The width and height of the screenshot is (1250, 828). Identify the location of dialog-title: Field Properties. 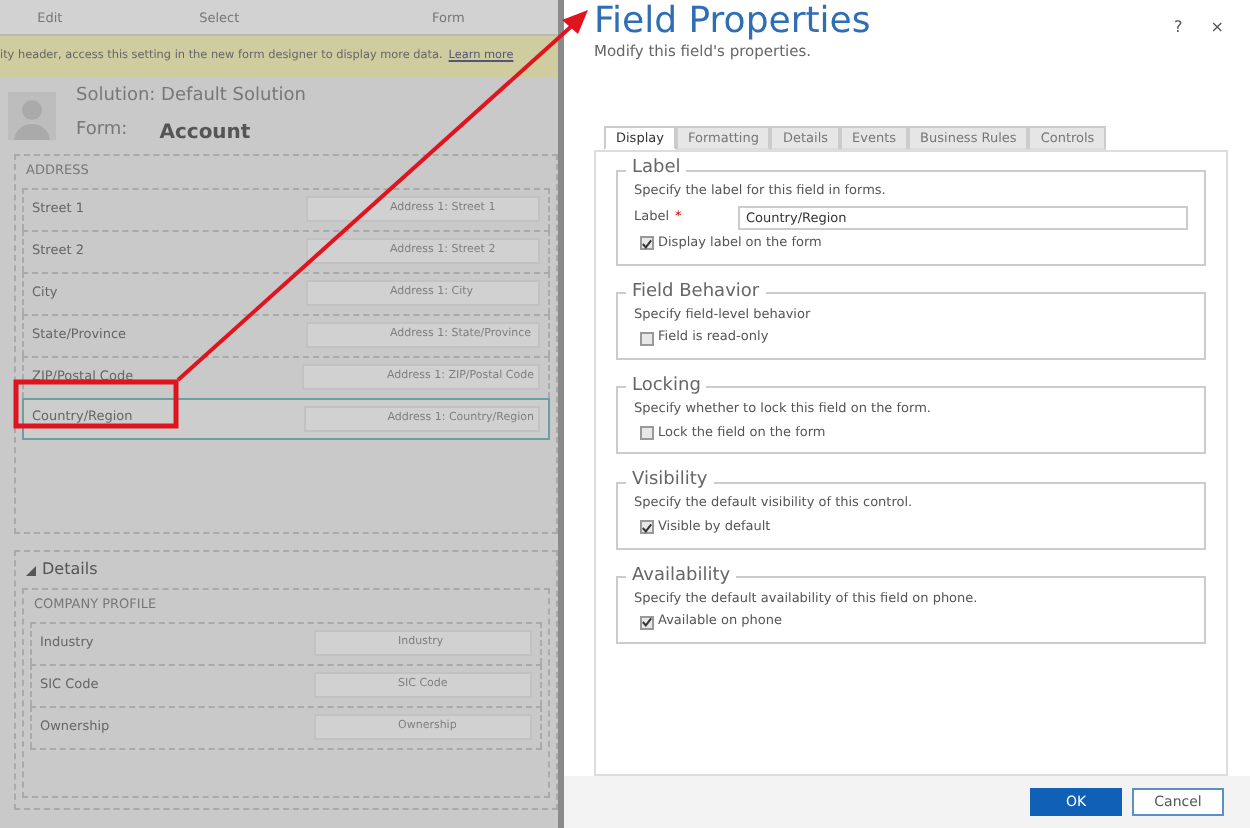
(732, 22).